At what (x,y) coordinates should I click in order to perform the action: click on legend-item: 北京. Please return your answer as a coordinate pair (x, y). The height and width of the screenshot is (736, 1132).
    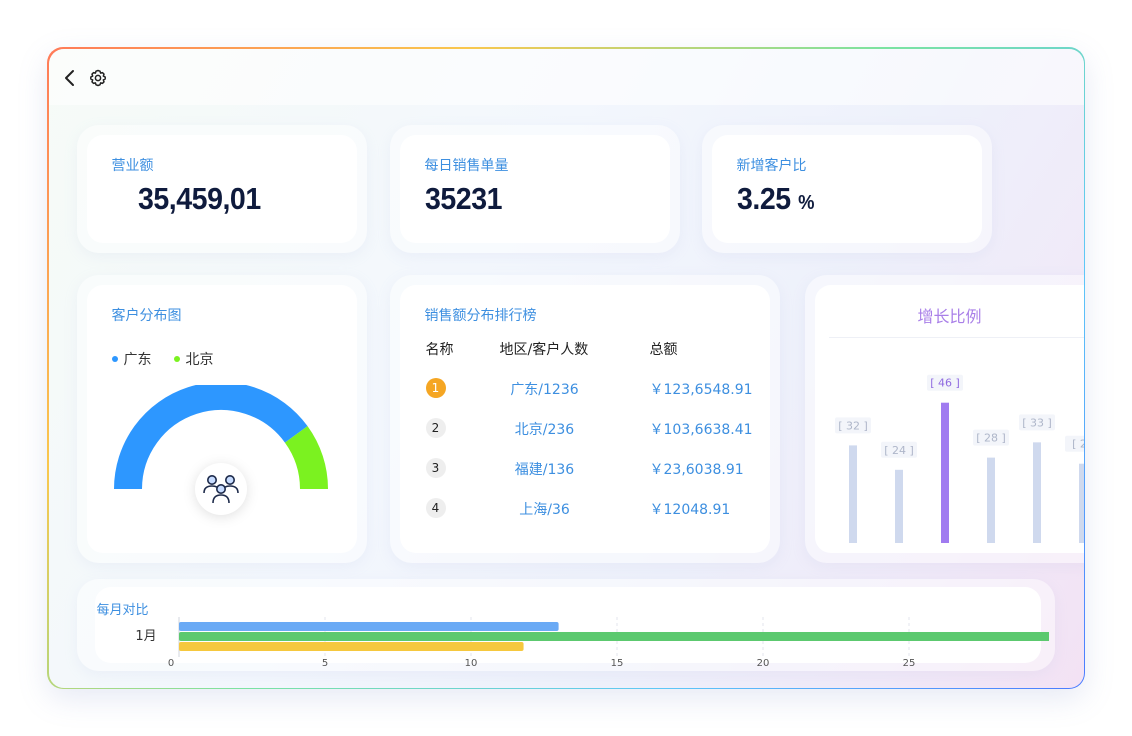
    Looking at the image, I should click on (193, 359).